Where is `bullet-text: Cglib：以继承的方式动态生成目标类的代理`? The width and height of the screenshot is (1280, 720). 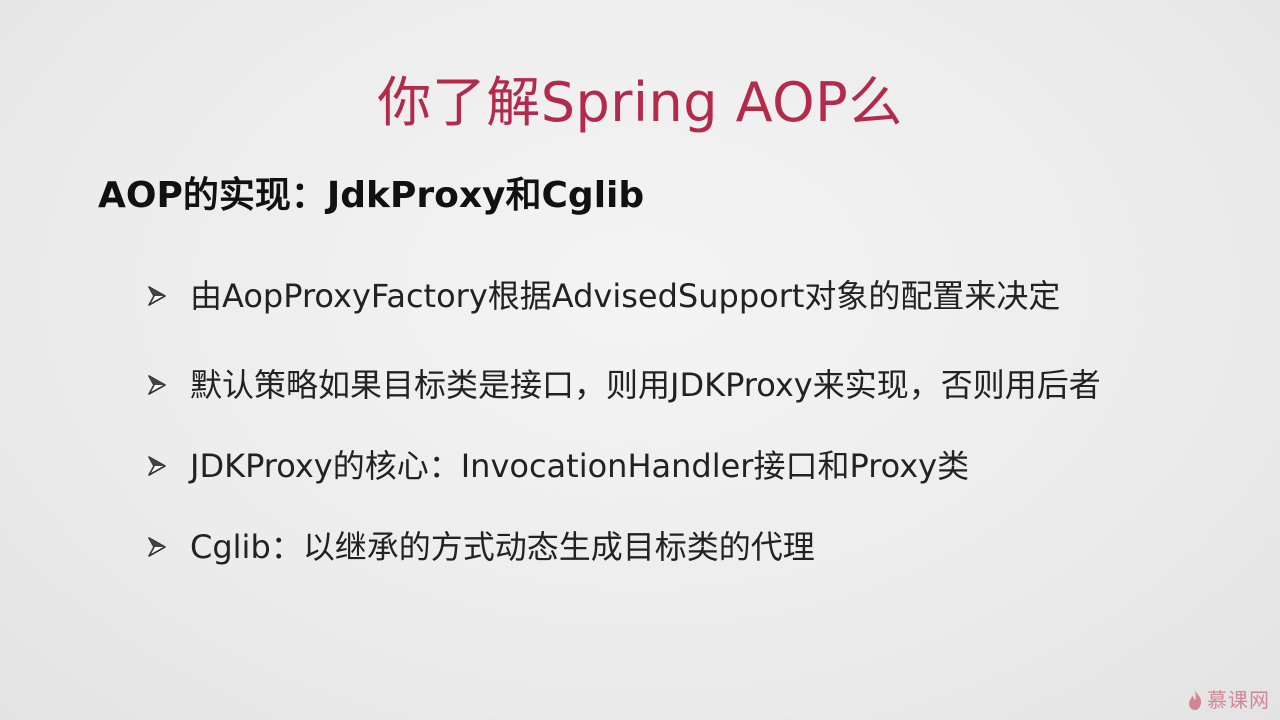
bullet-text: Cglib：以继承的方式动态生成目标类的代理 is located at coordinates (502, 547).